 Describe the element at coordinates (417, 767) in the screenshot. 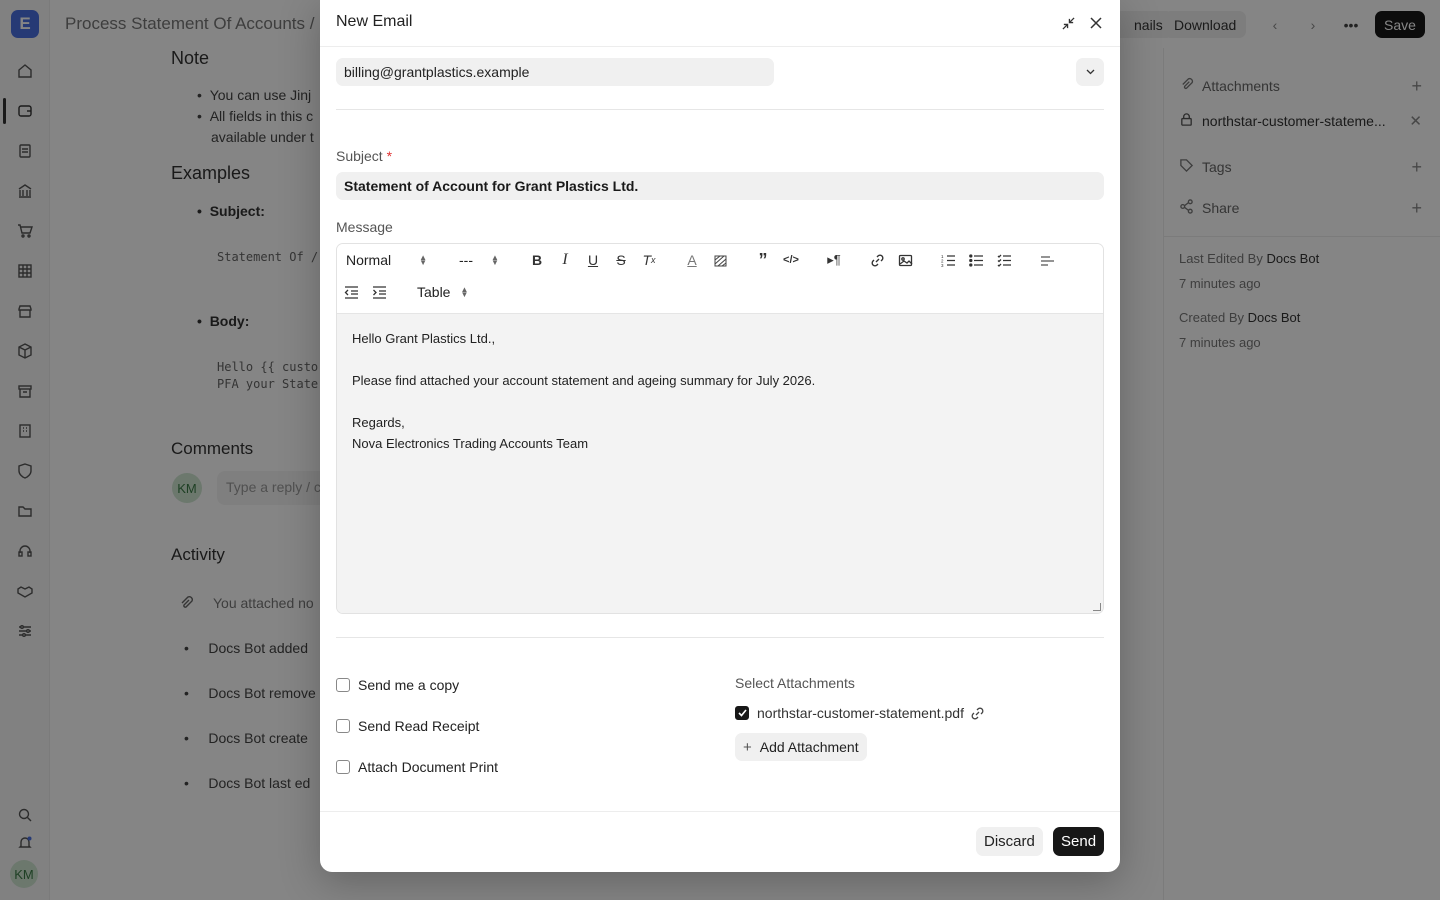

I see `attach-print-option: Attach Document Print` at that location.